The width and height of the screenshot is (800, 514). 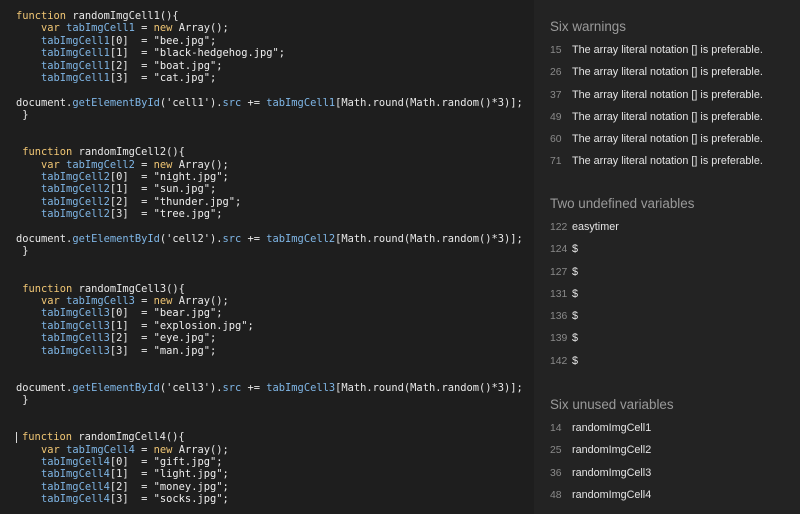 What do you see at coordinates (75, 313) in the screenshot?
I see `code-token: tabImgCell3` at bounding box center [75, 313].